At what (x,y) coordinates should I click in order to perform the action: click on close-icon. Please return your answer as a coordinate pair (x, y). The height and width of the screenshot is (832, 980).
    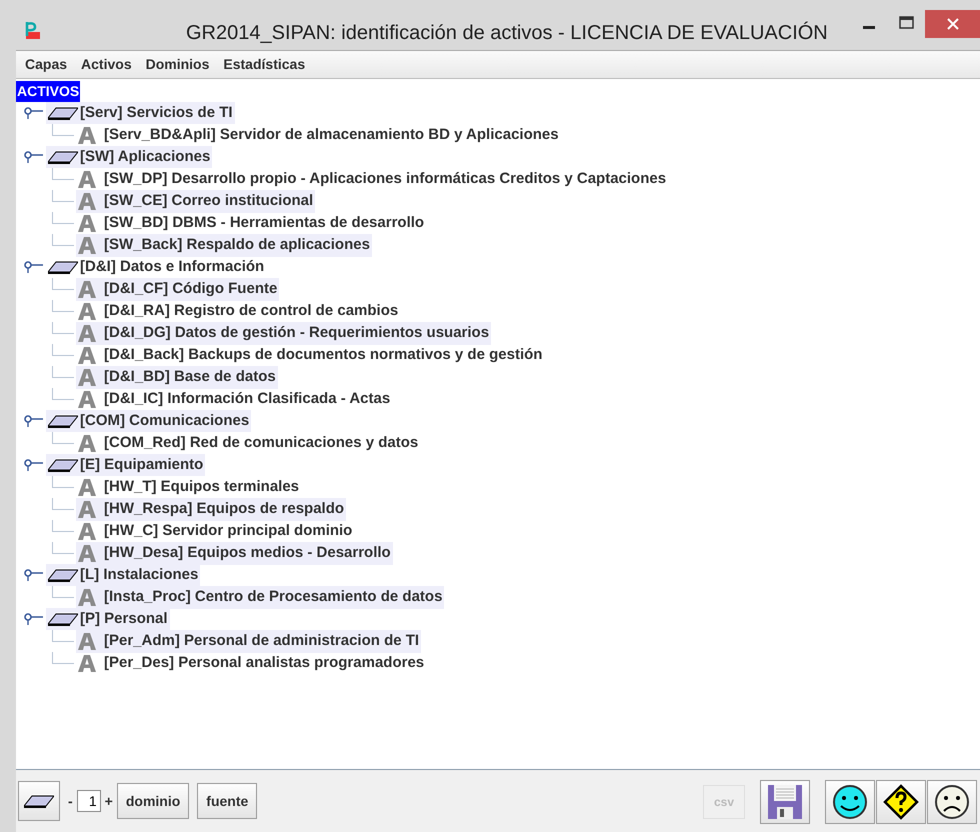
    Looking at the image, I should click on (952, 24).